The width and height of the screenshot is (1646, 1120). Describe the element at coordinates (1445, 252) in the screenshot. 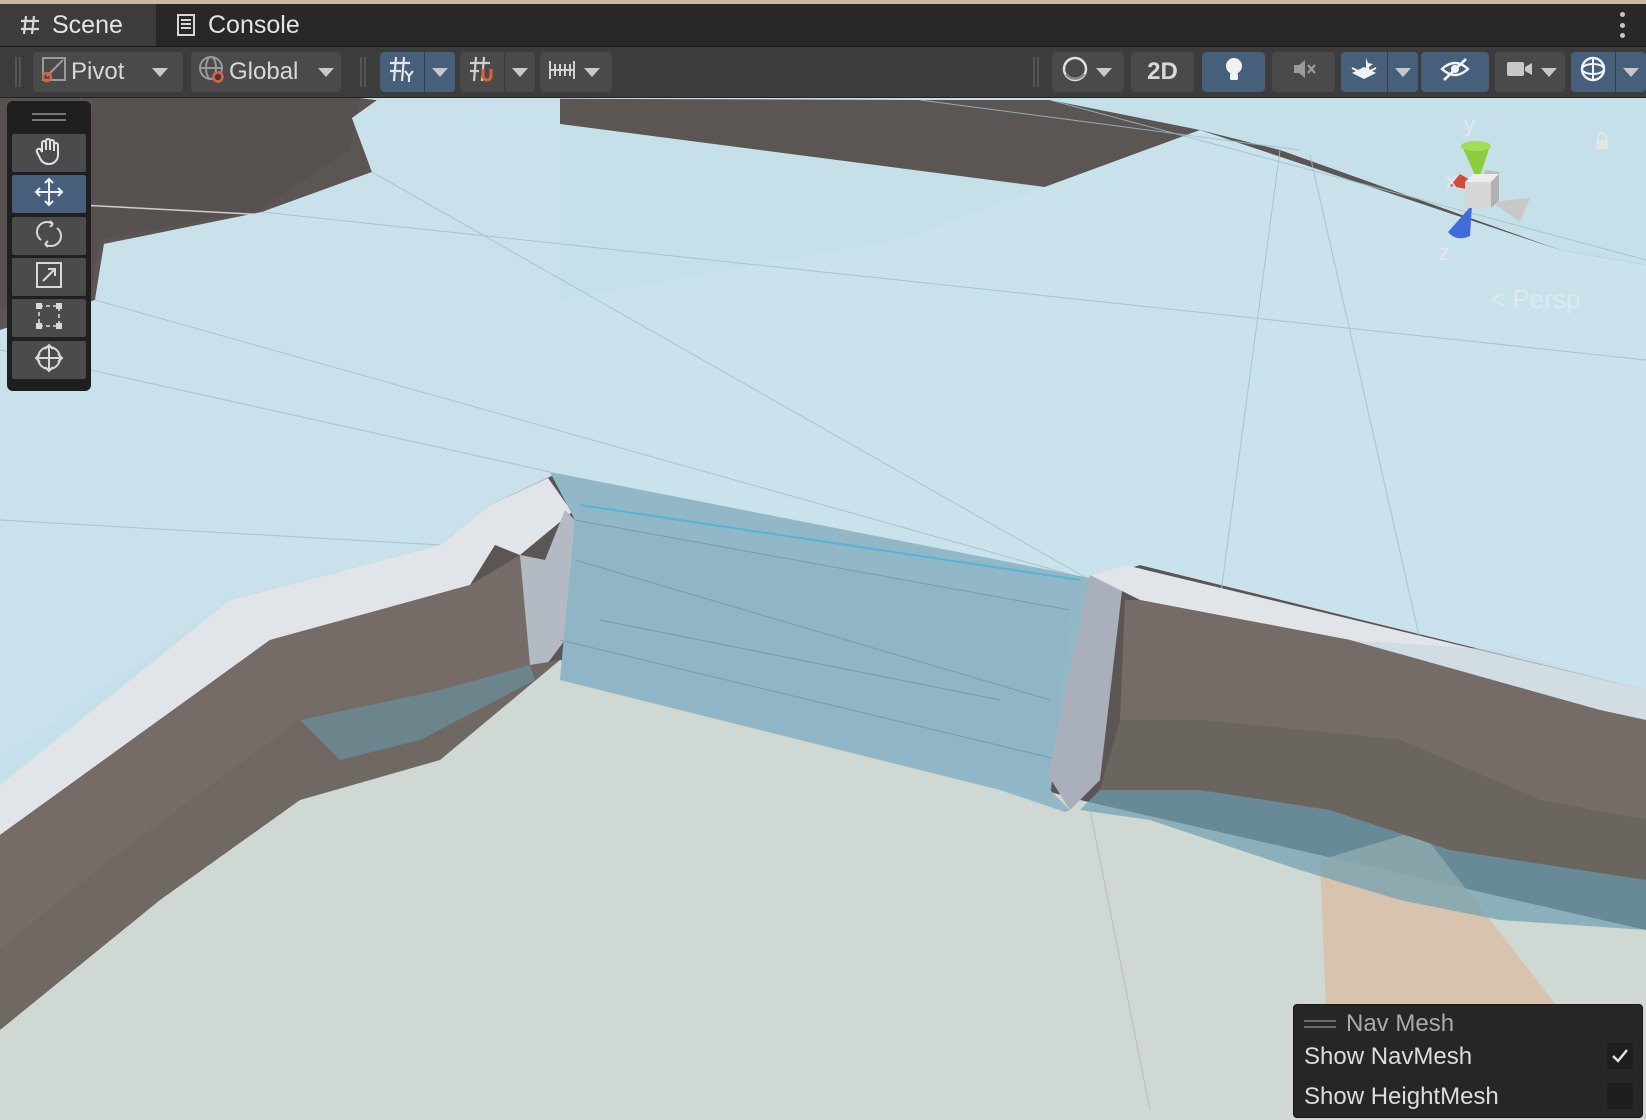

I see `gizmo-z-label: z` at that location.